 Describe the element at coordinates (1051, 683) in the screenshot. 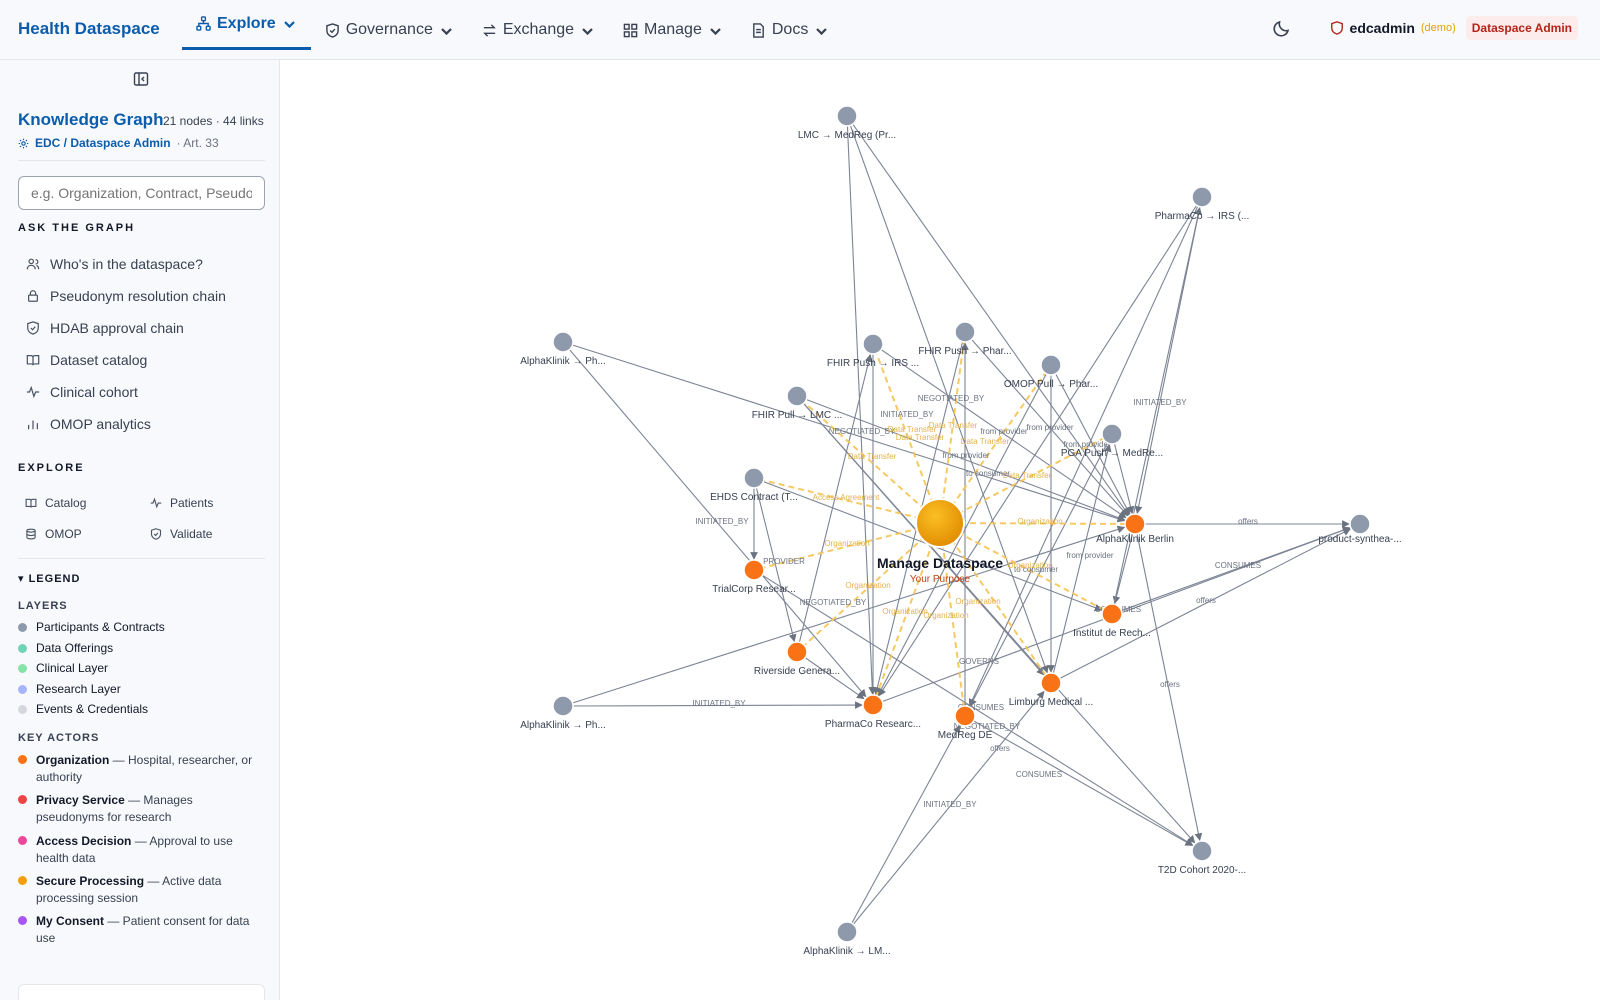

I see `graph-node-limb` at that location.